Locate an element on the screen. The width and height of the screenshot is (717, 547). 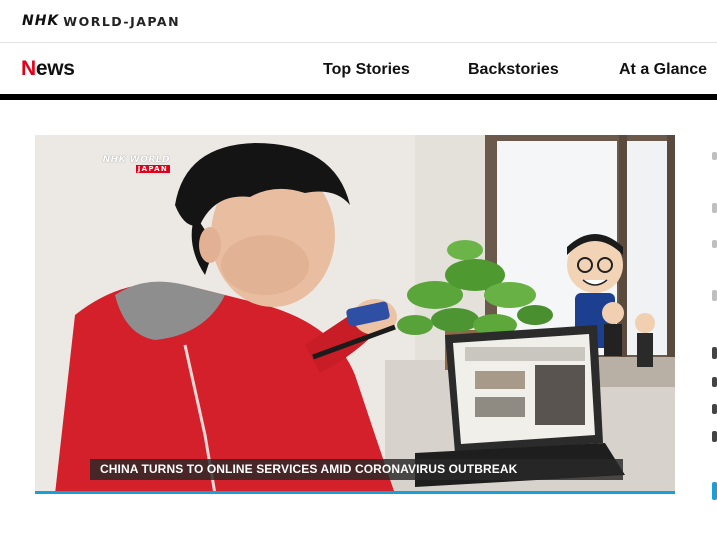
news-title-initial: N is located at coordinates (28, 68).